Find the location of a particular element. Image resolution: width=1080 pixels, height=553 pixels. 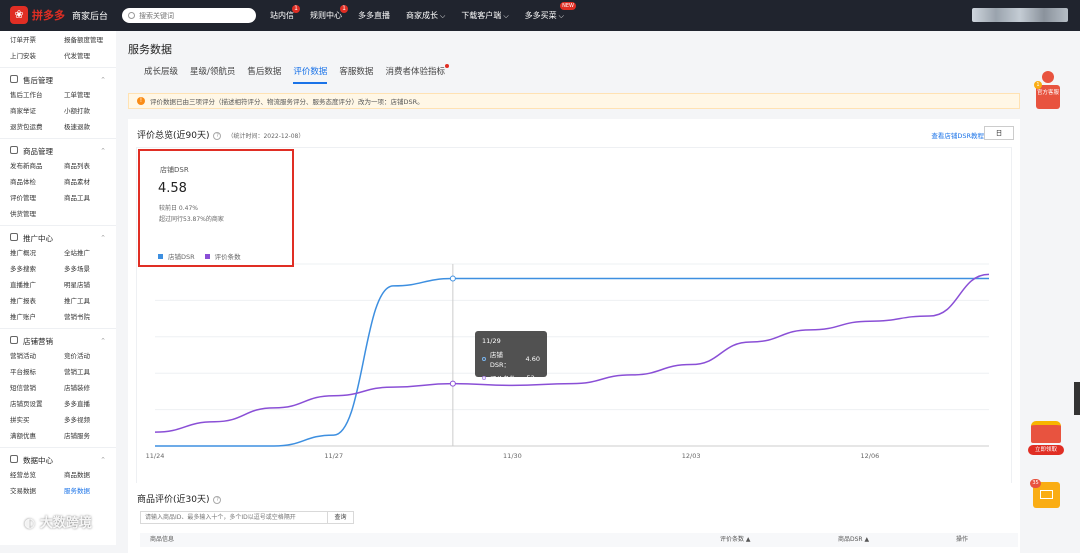

sidebar-item: 经营总览 is located at coordinates (37, 475).